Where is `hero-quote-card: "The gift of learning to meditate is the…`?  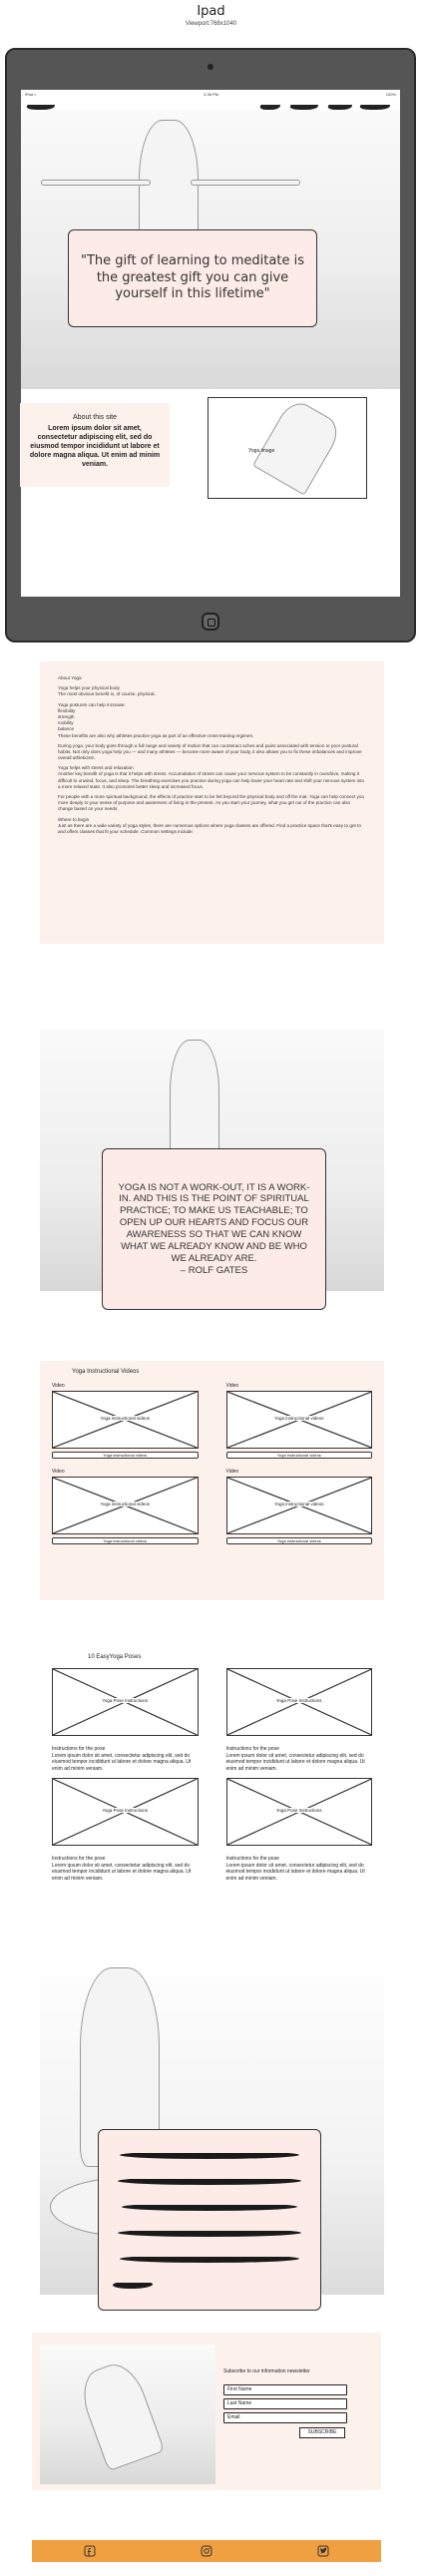 hero-quote-card: "The gift of learning to meditate is the… is located at coordinates (193, 278).